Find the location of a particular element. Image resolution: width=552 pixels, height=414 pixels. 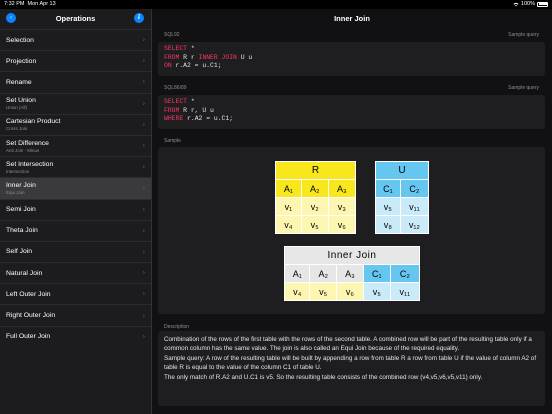

status-bar: 7:32 PM Mon Apr 13 100% is located at coordinates (276, 4).